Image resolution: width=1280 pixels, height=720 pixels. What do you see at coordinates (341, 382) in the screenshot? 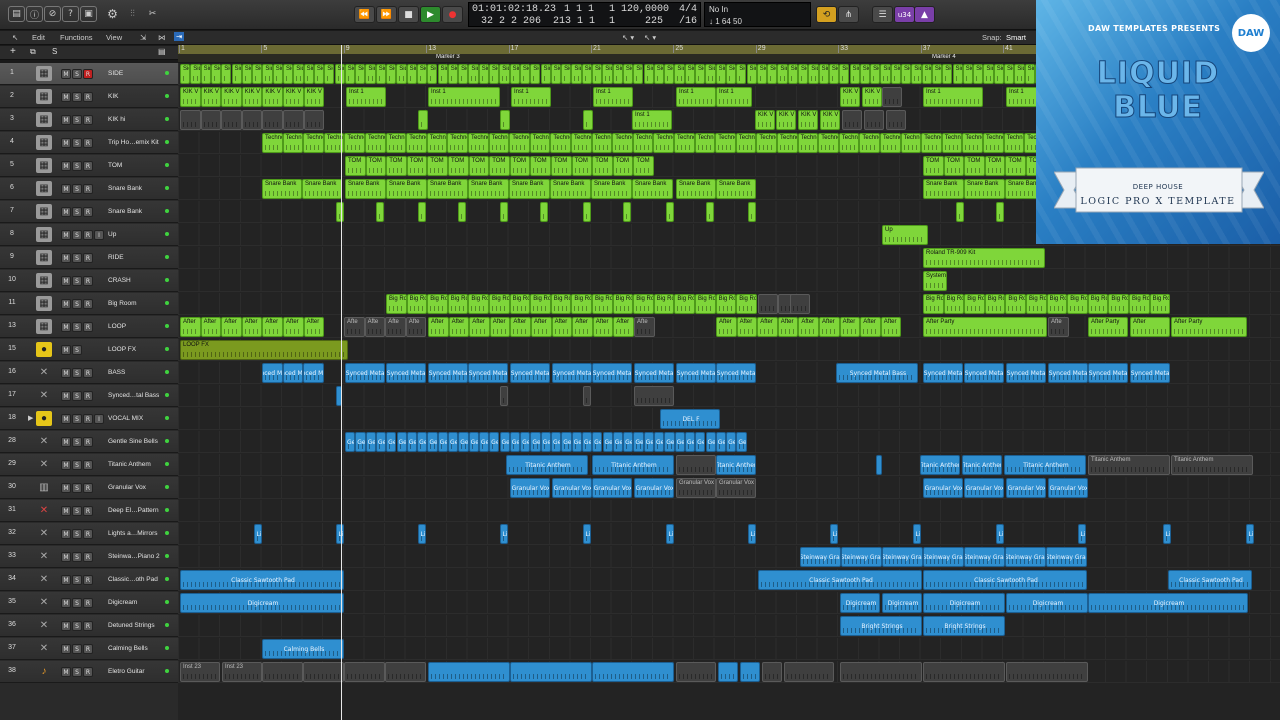
I see `playhead` at bounding box center [341, 382].